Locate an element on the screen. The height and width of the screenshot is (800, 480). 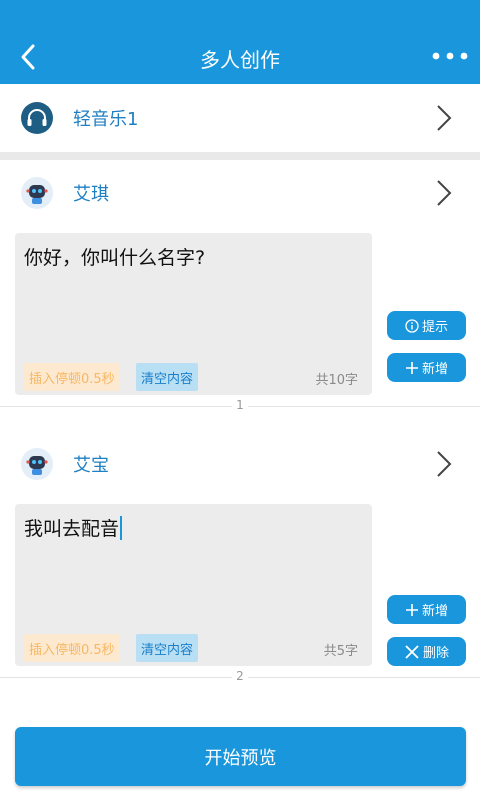
headphones-icon is located at coordinates (37, 118).